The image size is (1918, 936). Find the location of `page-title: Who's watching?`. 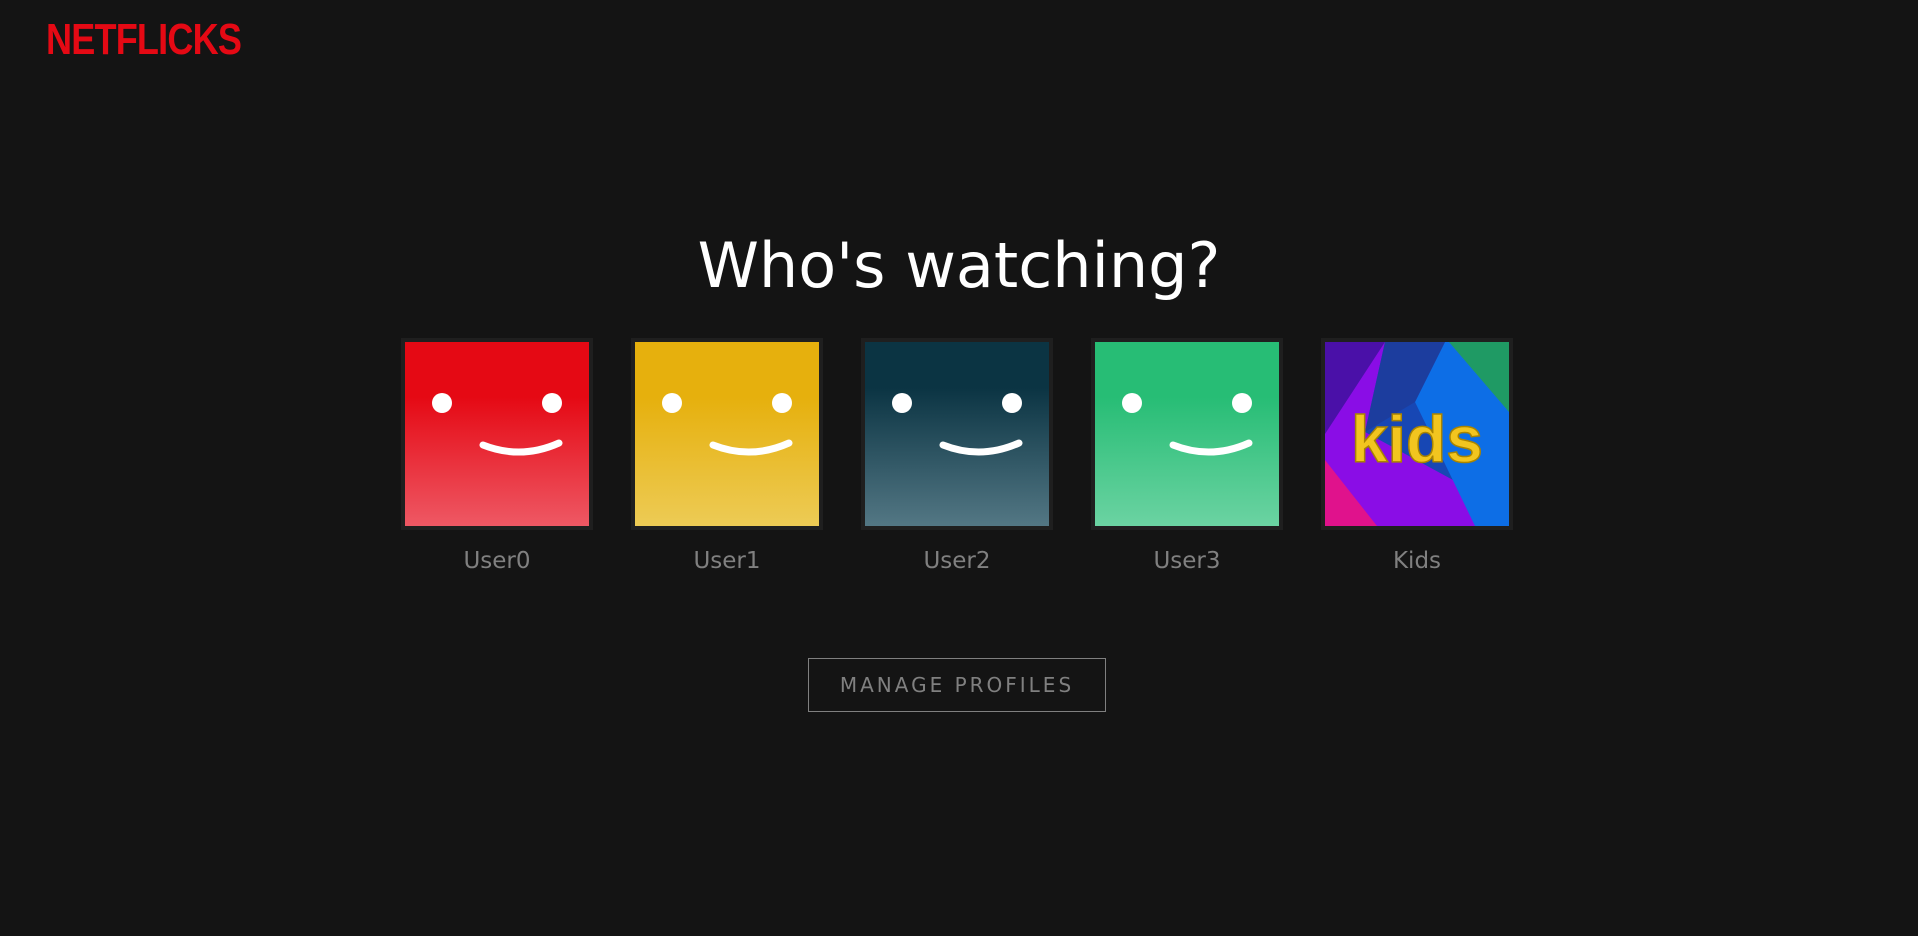

page-title: Who's watching? is located at coordinates (959, 265).